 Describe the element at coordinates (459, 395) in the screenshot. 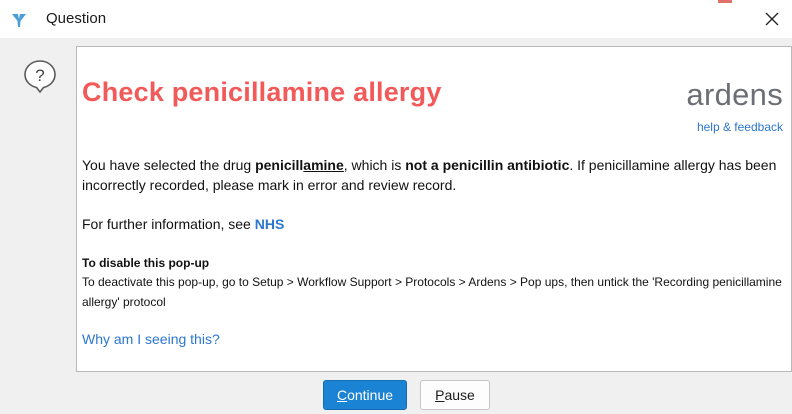

I see `pause-label: ause` at that location.